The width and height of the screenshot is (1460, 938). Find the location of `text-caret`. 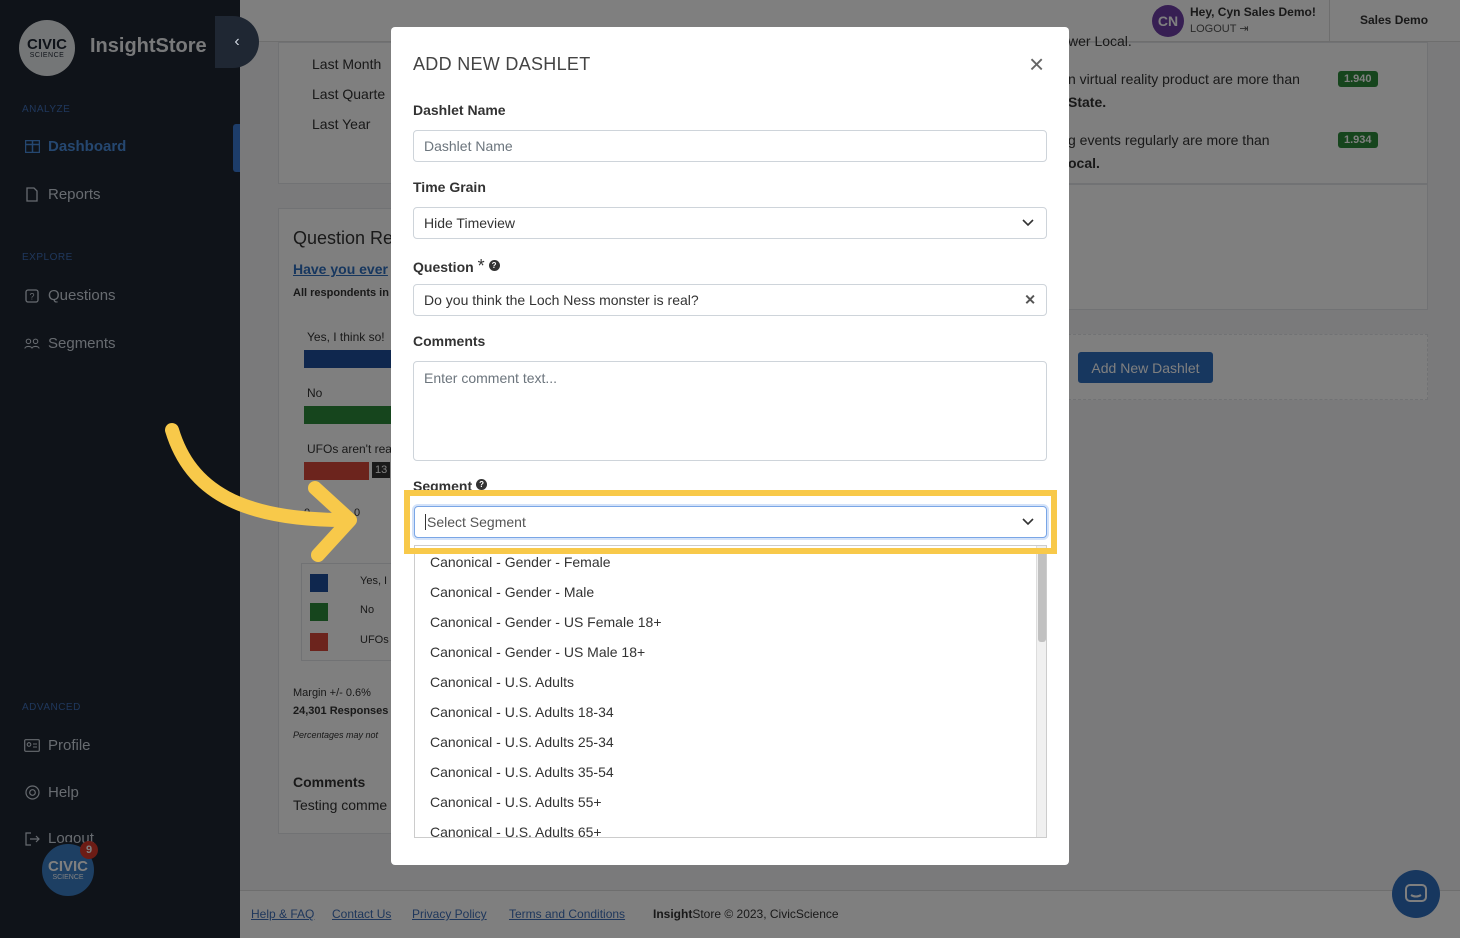

text-caret is located at coordinates (425, 522).